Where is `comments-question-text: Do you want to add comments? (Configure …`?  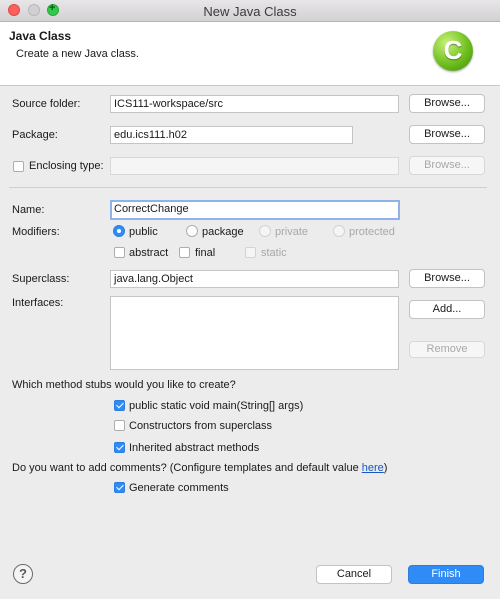
comments-question-text: Do you want to add comments? (Configure … is located at coordinates (187, 468).